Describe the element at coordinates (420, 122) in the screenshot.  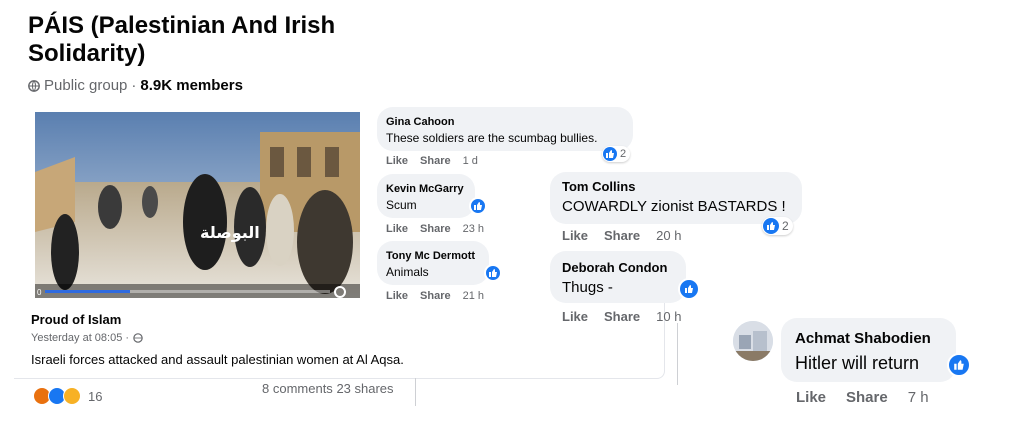
I see `comment-author: Gina Cahoon` at that location.